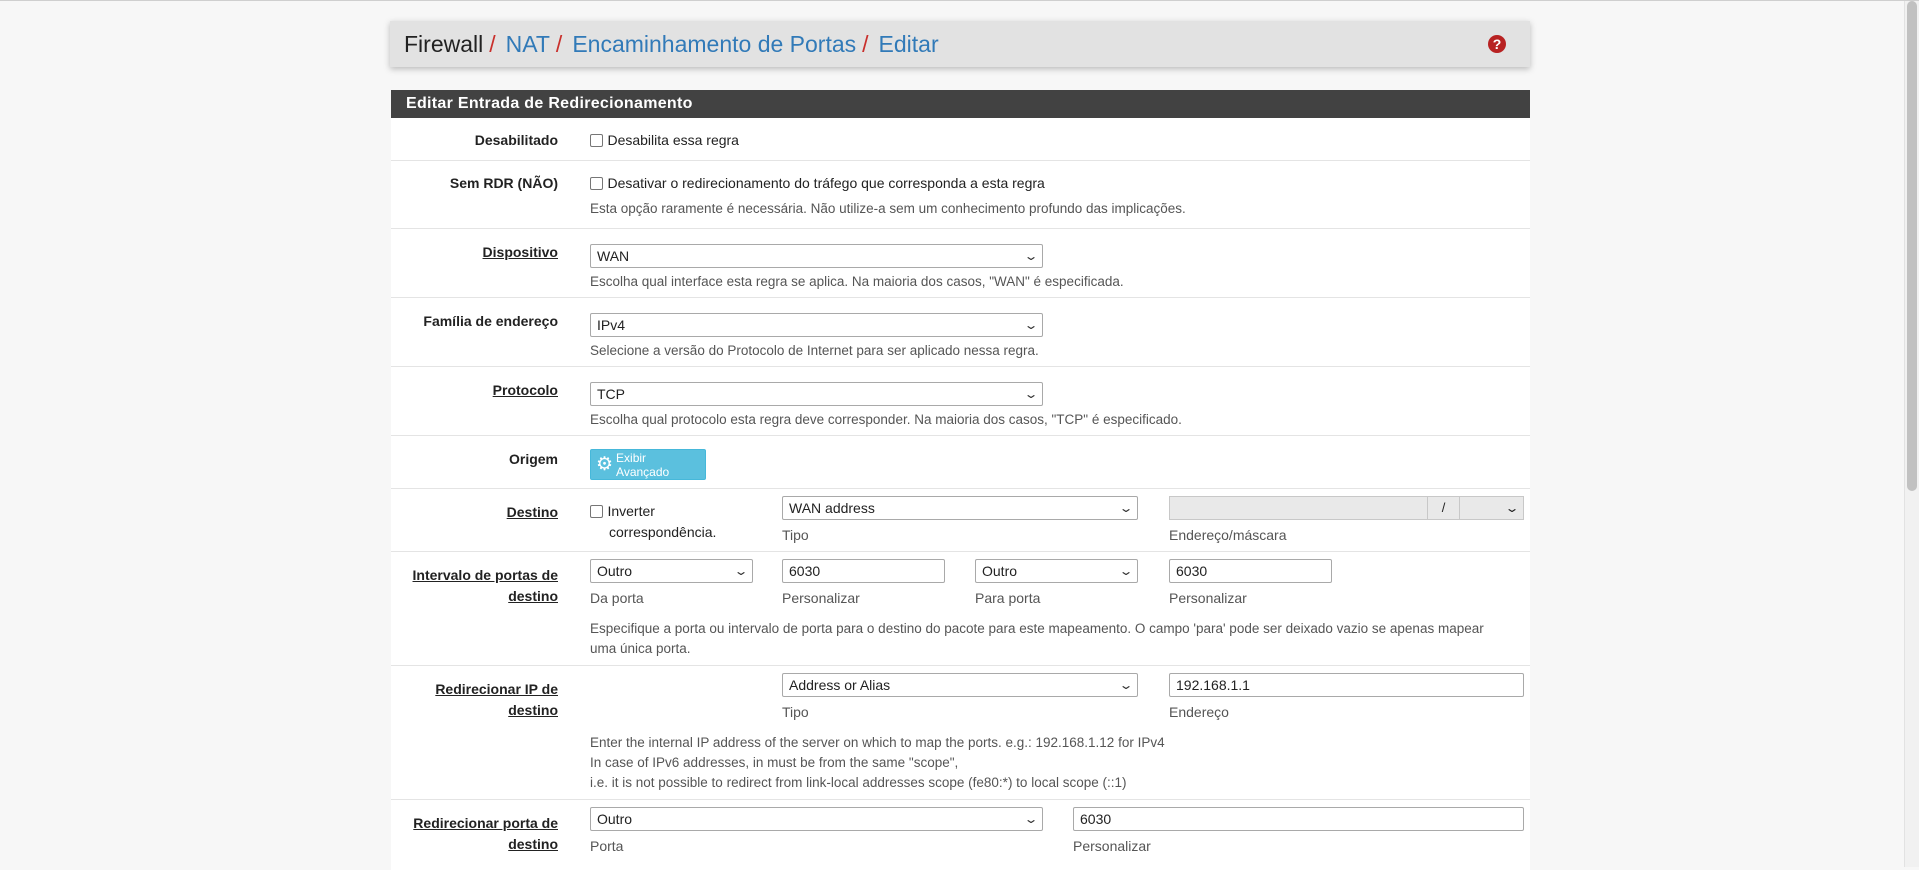 The width and height of the screenshot is (1919, 870). I want to click on dst-port-range-label-2: destino, so click(533, 596).